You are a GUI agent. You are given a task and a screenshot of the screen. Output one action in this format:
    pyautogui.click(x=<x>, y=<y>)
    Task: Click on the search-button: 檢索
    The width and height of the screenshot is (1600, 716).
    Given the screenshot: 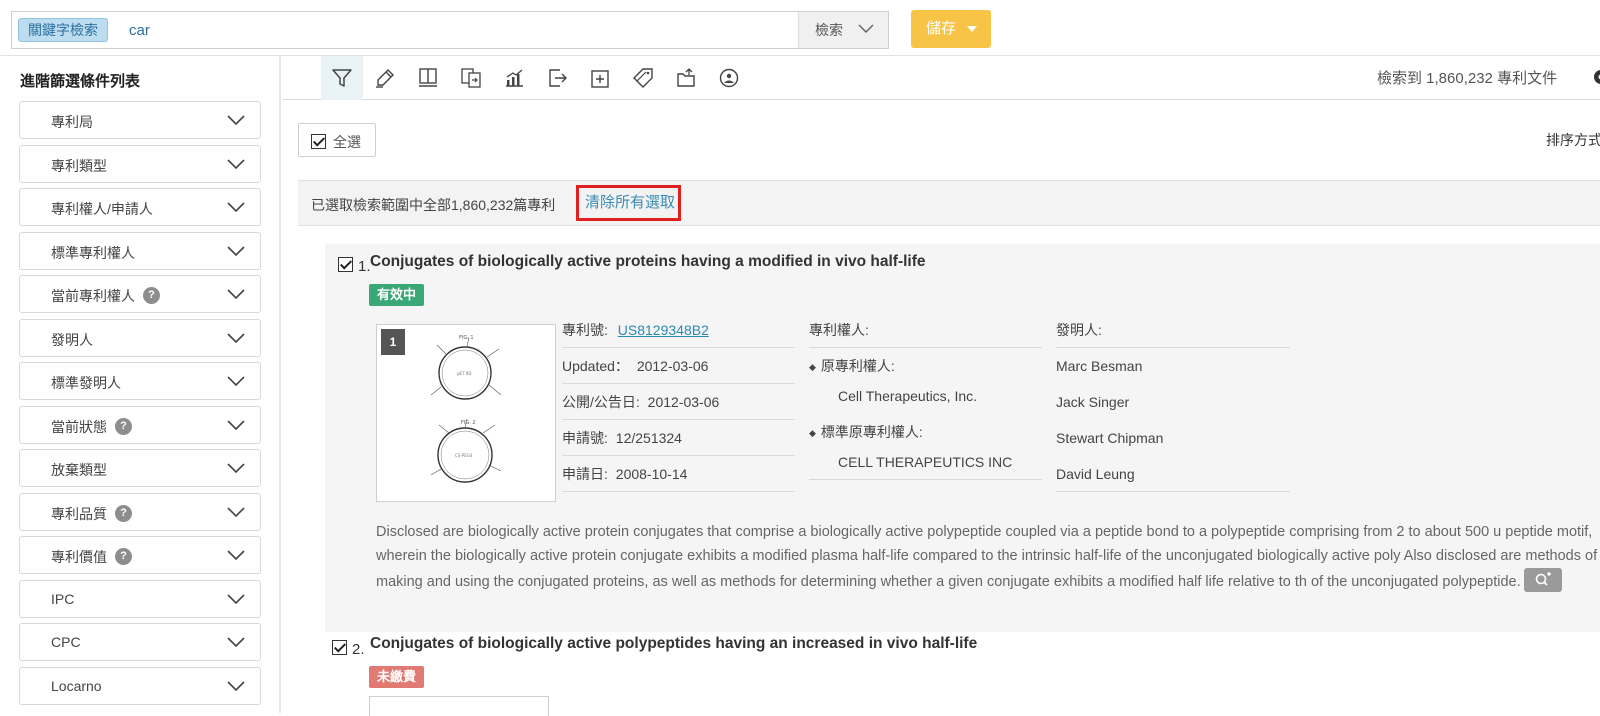 What is the action you would take?
    pyautogui.click(x=843, y=30)
    